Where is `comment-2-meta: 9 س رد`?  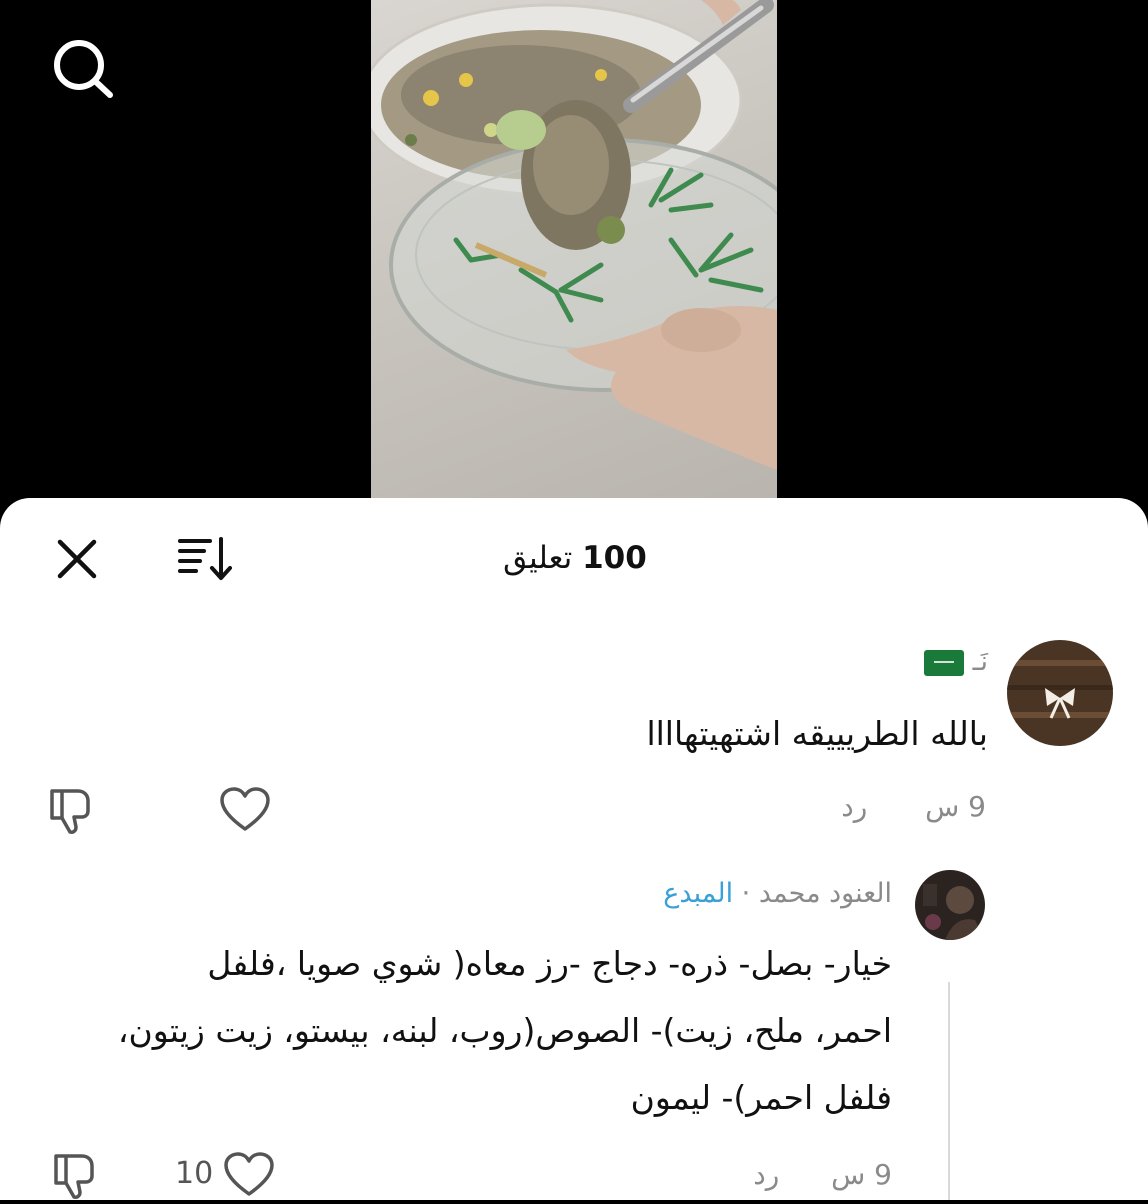 comment-2-meta: 9 س رد is located at coordinates (821, 1174).